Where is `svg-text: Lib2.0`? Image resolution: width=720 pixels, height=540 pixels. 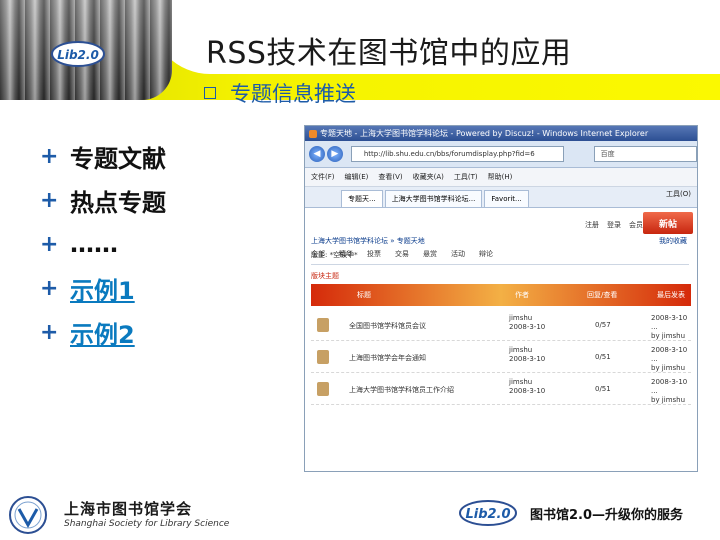
svg-text: Lib2.0 is located at coordinates (78, 55).